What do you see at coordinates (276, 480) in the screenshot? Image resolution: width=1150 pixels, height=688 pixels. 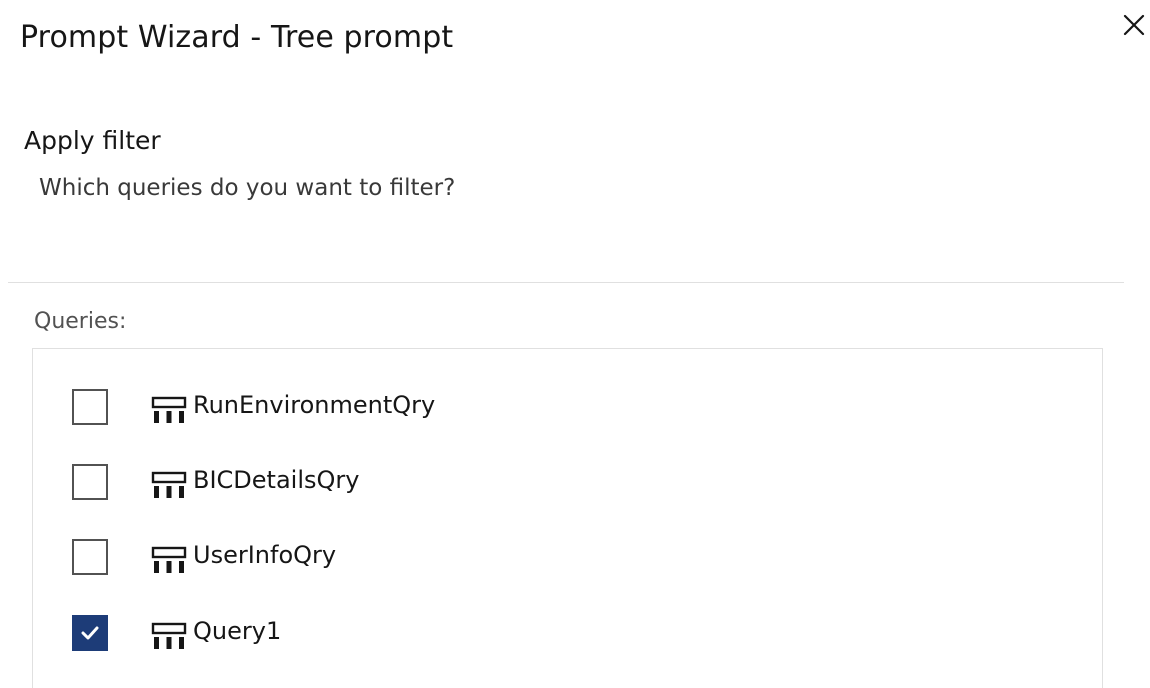 I see `query-name: BICDetailsQry` at bounding box center [276, 480].